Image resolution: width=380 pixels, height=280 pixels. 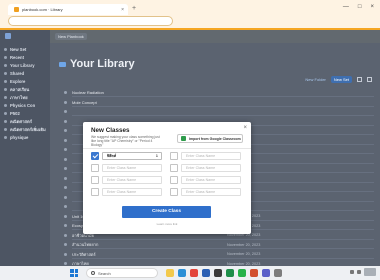 I want to click on sidebar-item-label: คณิตศาสตร์เพิ่มเติม, so click(x=28, y=129).